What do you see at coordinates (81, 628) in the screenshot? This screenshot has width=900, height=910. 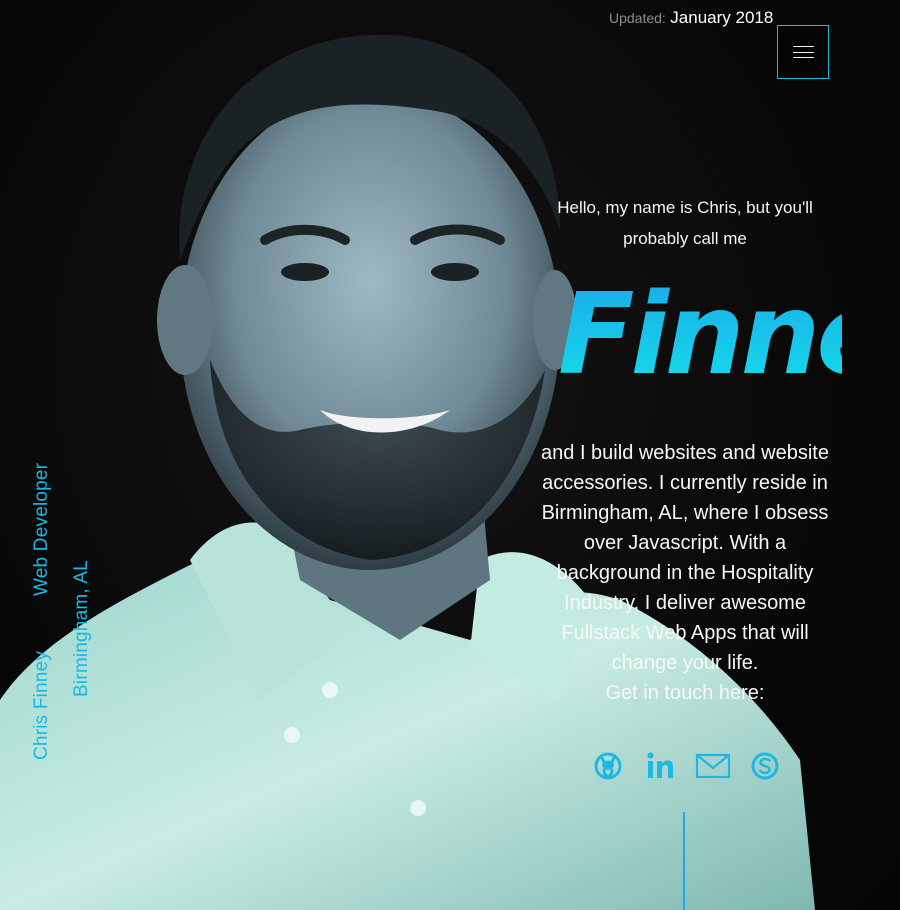 I see `side-location: Birmingham, AL` at bounding box center [81, 628].